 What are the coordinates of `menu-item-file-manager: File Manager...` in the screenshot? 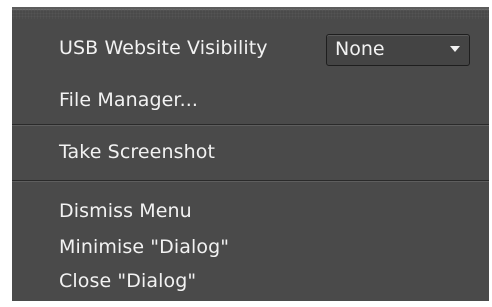 It's located at (128, 100).